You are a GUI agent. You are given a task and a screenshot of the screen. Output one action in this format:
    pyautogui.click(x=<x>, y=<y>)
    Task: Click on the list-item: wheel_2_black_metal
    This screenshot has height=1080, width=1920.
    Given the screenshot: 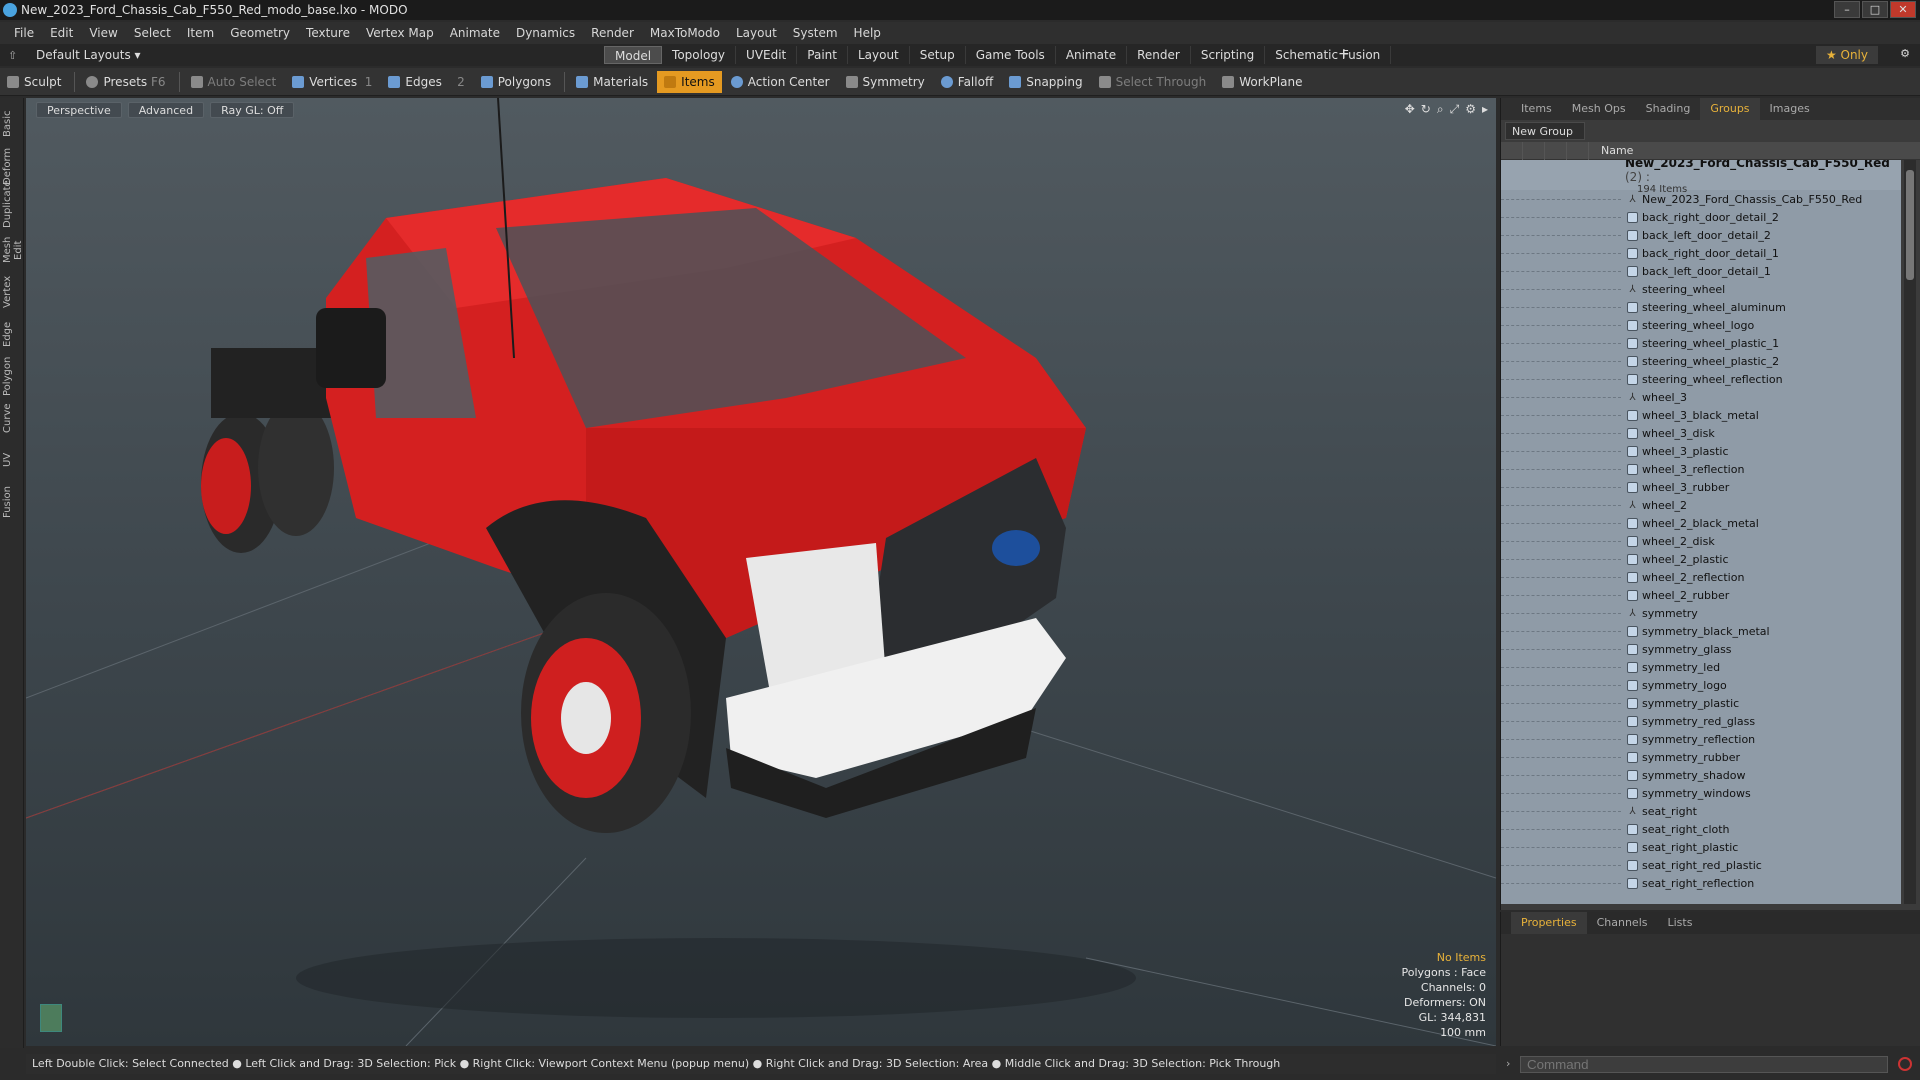 What is the action you would take?
    pyautogui.click(x=1701, y=523)
    